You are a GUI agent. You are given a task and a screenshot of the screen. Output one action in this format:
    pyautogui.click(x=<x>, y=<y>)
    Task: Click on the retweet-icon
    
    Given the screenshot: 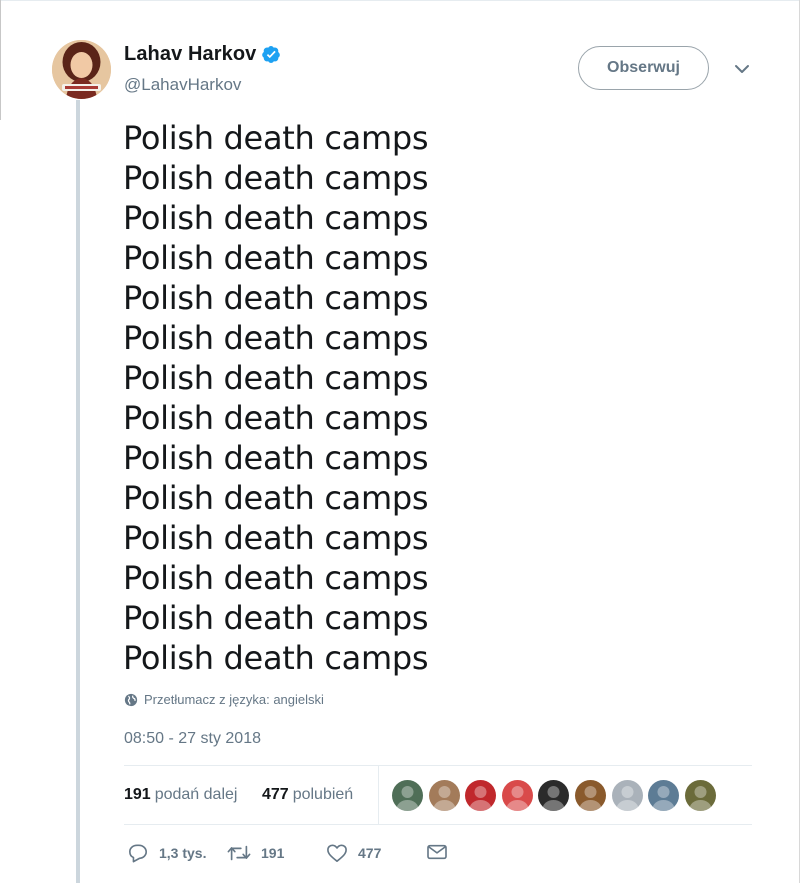 What is the action you would take?
    pyautogui.click(x=239, y=853)
    